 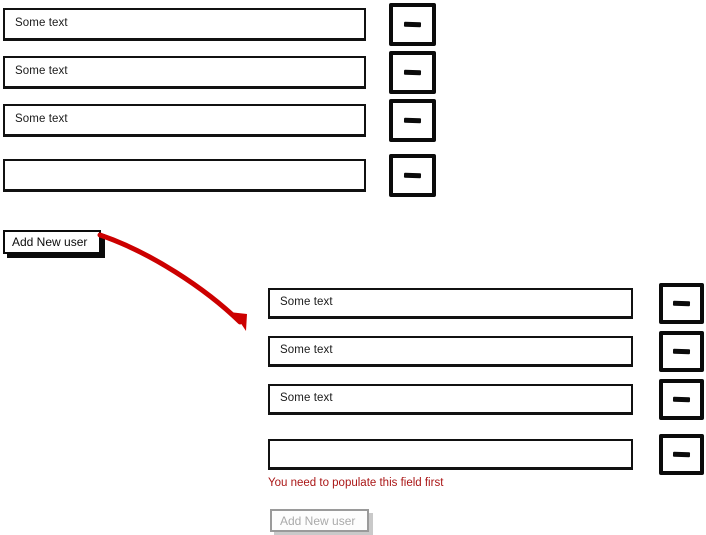 I want to click on arrow-head-icon, so click(x=238, y=321).